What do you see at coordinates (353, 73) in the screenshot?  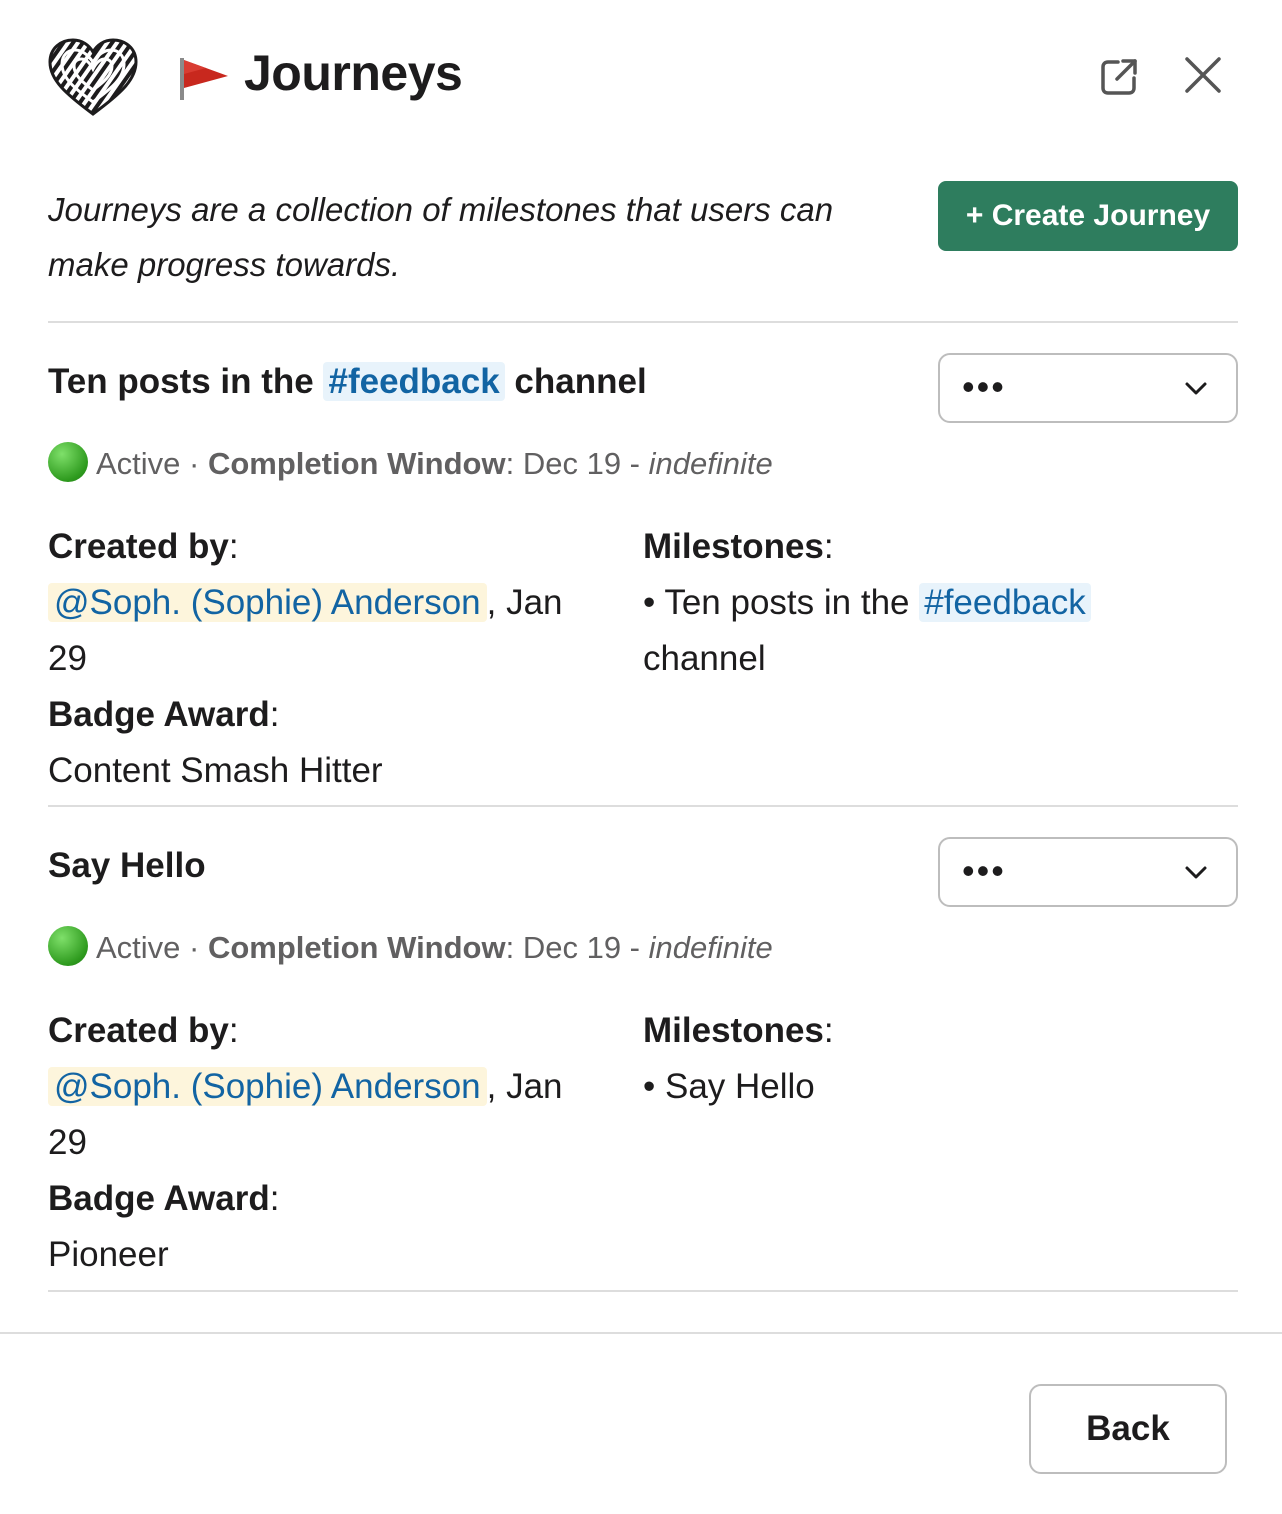 I see `page-title: Journeys` at bounding box center [353, 73].